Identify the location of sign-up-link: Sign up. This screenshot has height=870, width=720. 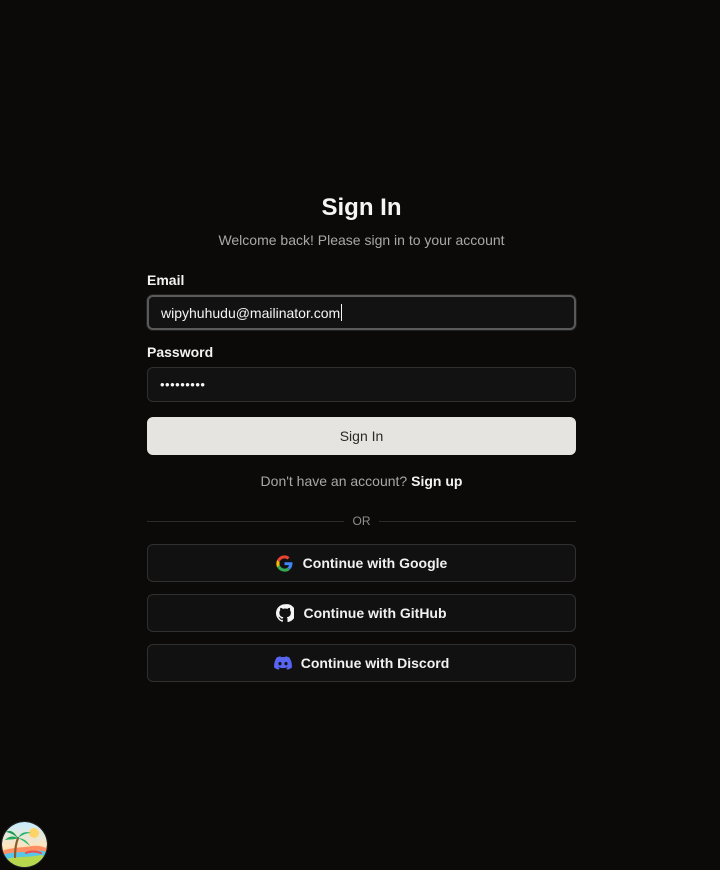
(436, 481).